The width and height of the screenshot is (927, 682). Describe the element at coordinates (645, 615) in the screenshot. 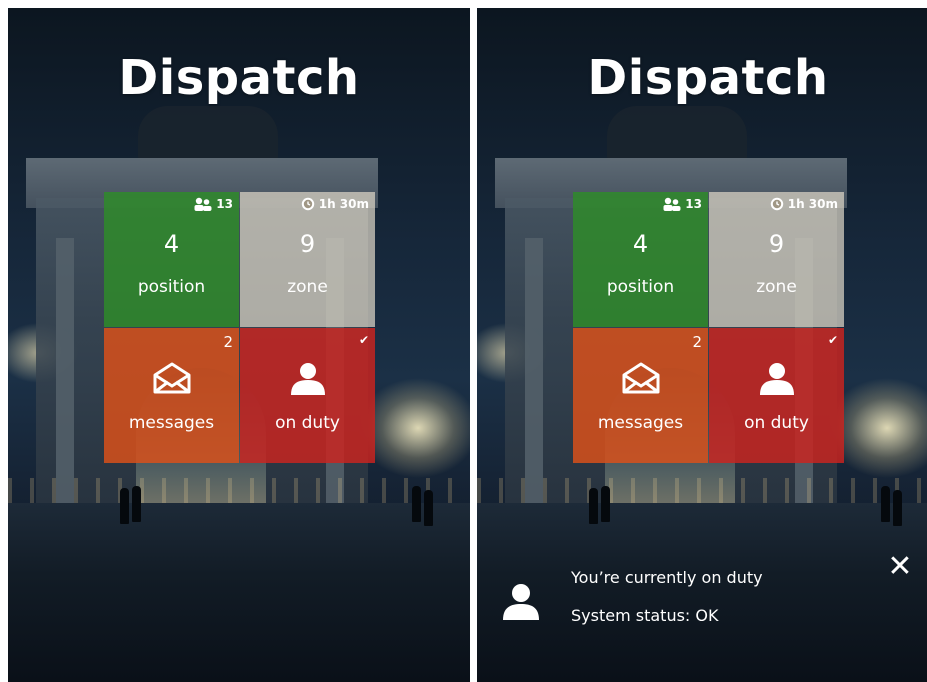

I see `system-status-message: System status: OK` at that location.